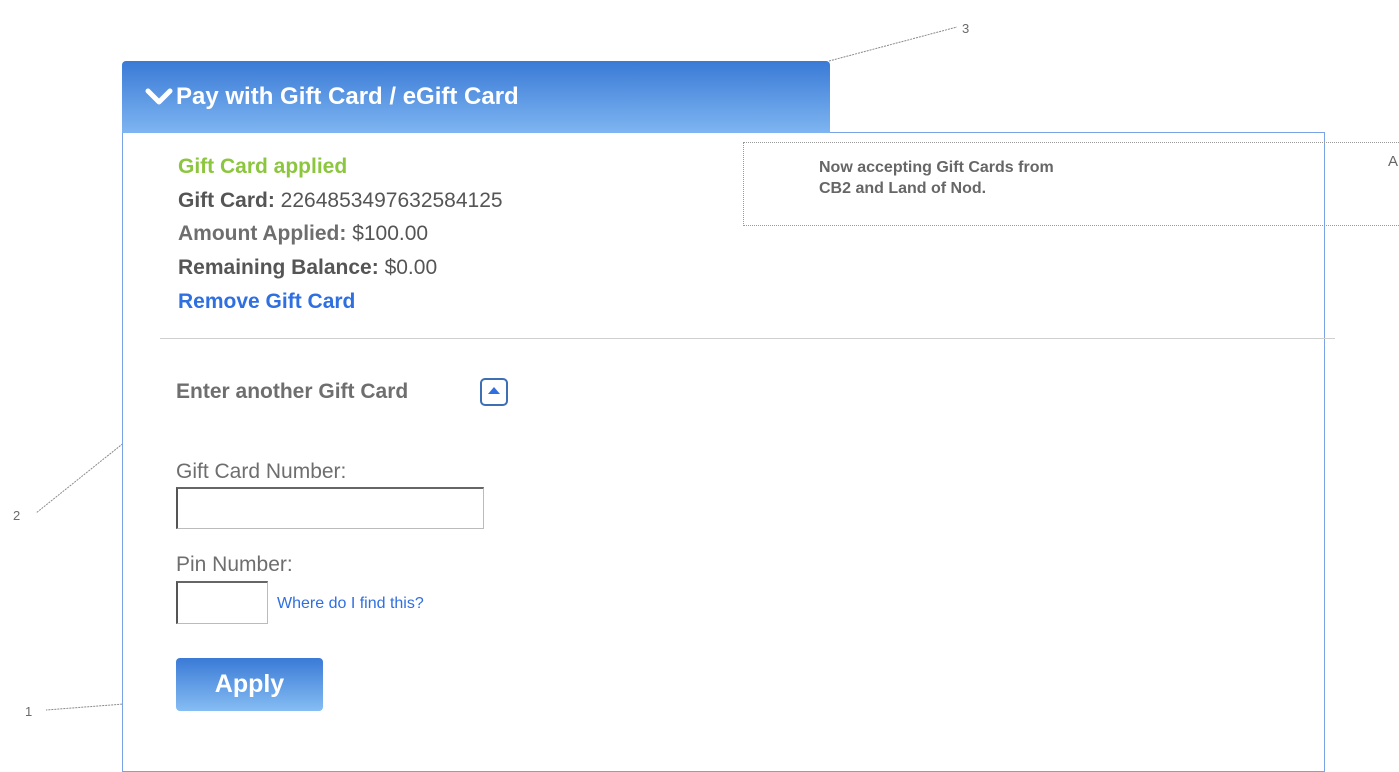  What do you see at coordinates (347, 96) in the screenshot?
I see `panel-title: Pay with Gift Card / eGift Card` at bounding box center [347, 96].